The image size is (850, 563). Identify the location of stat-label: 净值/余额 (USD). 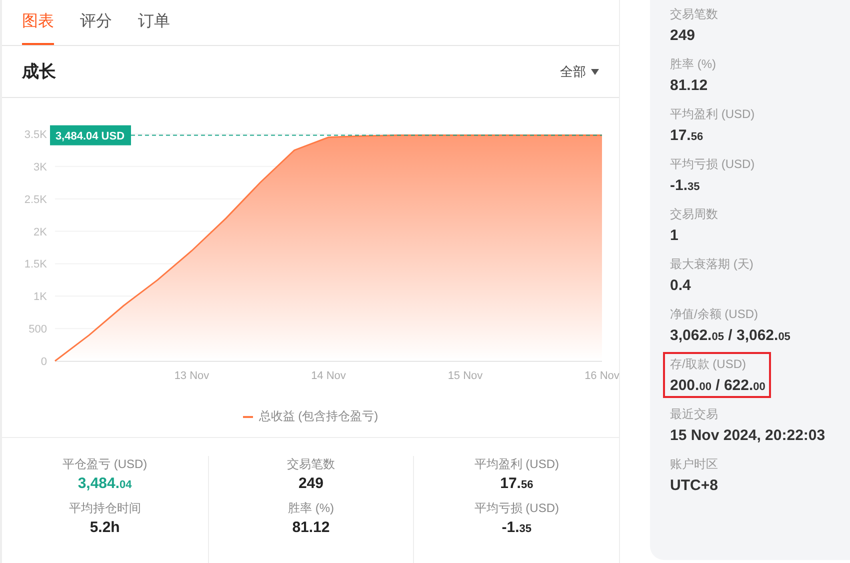
(714, 314).